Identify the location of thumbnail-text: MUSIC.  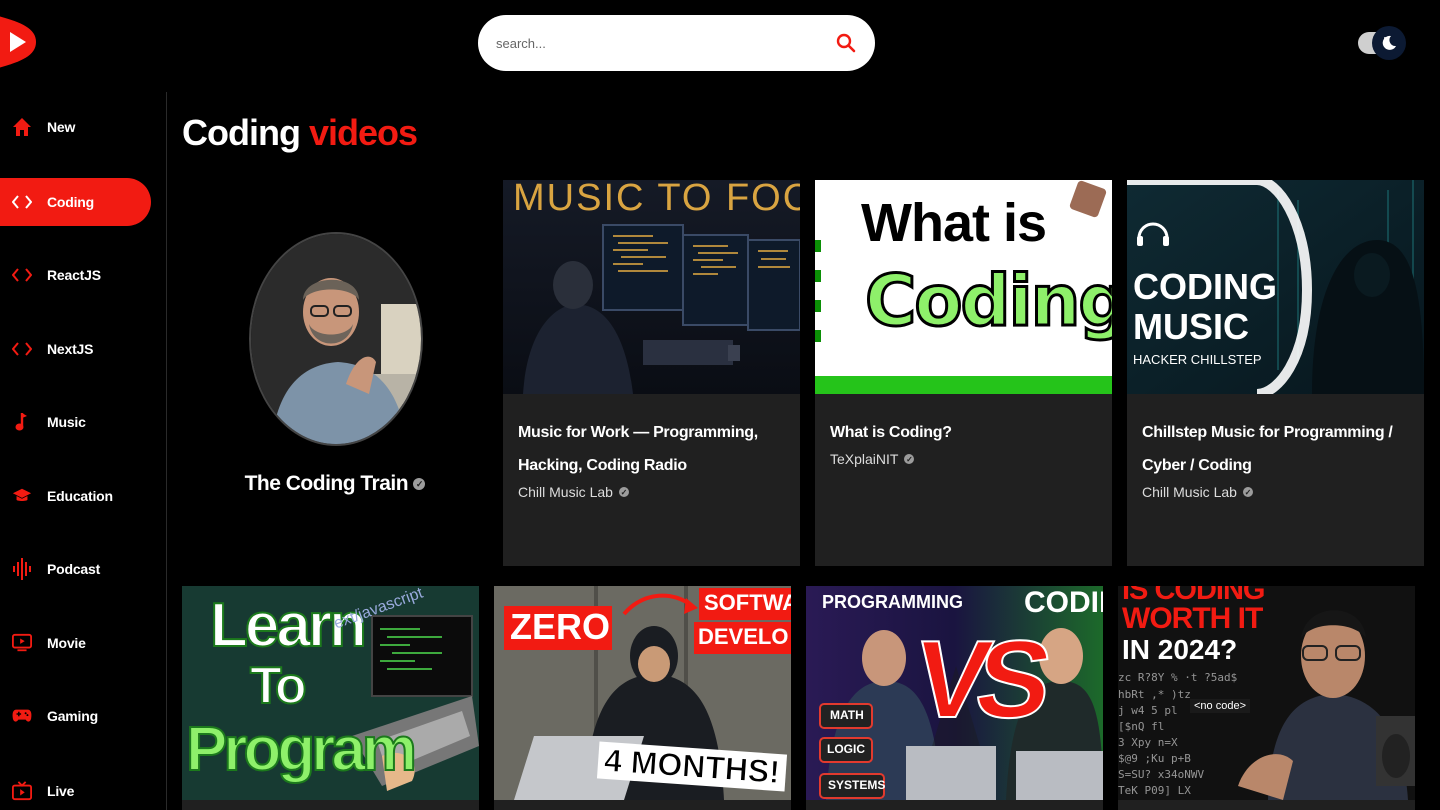
(1191, 326).